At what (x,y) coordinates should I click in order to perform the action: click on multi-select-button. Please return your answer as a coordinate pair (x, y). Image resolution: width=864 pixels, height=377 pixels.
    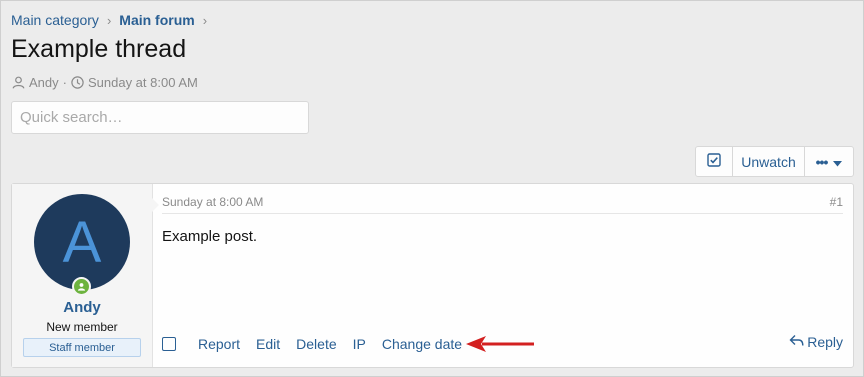
    Looking at the image, I should click on (714, 161).